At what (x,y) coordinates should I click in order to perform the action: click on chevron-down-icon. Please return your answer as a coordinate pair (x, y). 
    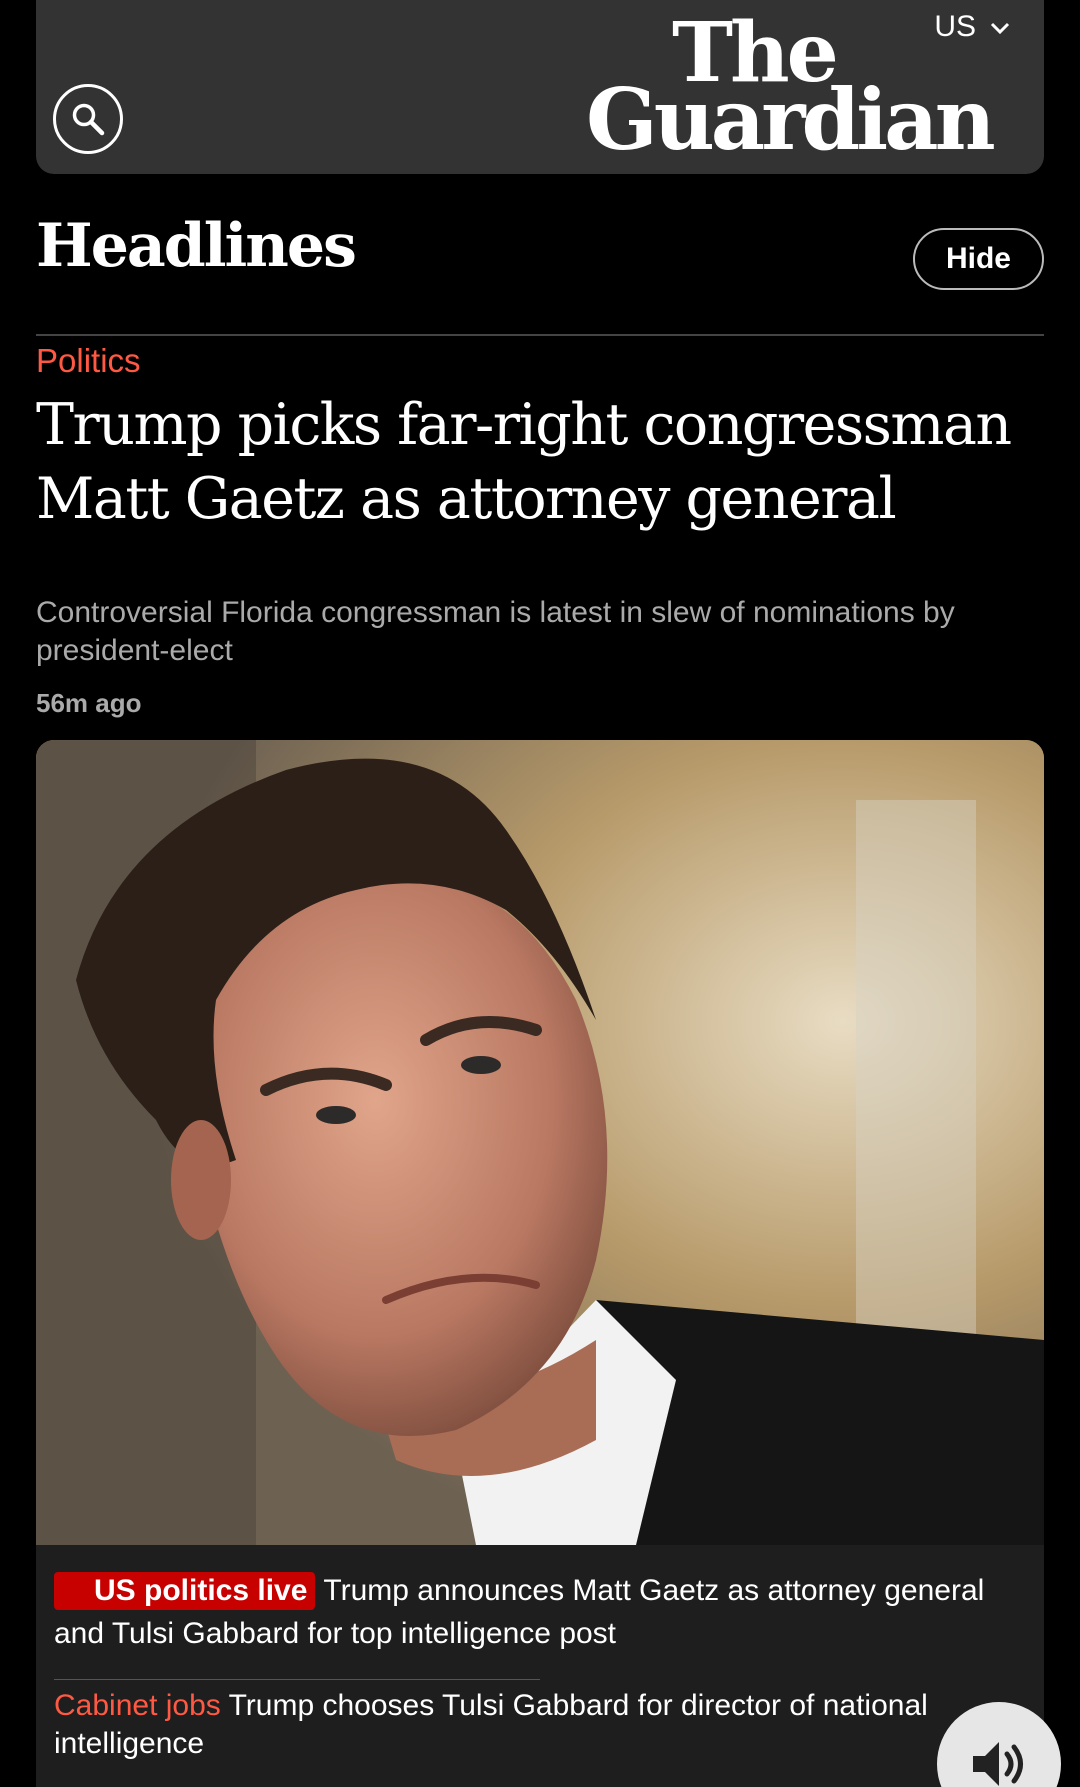
    Looking at the image, I should click on (1000, 28).